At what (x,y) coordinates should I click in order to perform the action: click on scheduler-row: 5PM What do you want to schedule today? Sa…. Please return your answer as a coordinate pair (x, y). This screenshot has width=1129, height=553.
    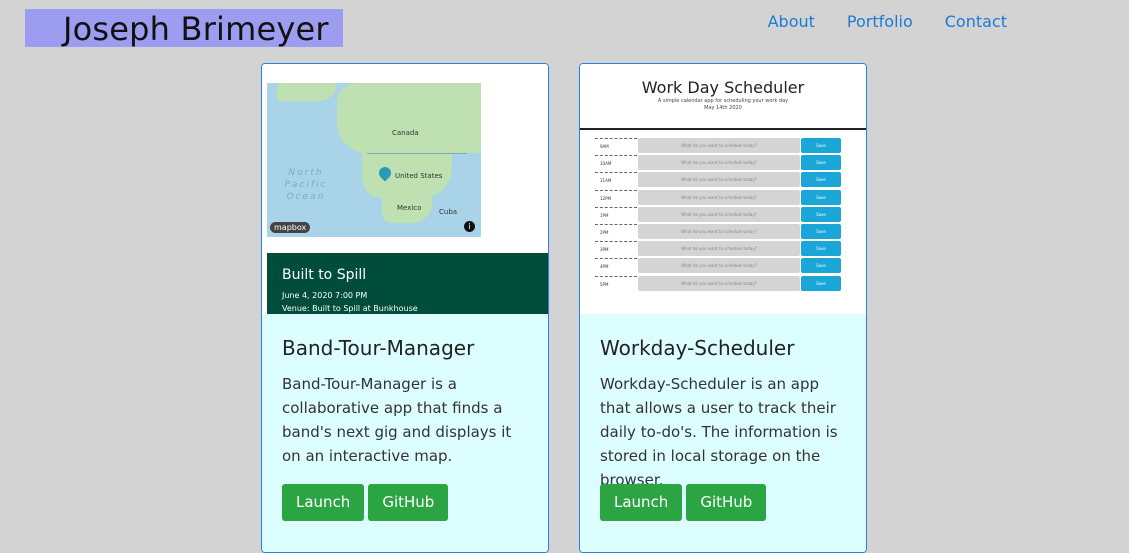
    Looking at the image, I should click on (718, 283).